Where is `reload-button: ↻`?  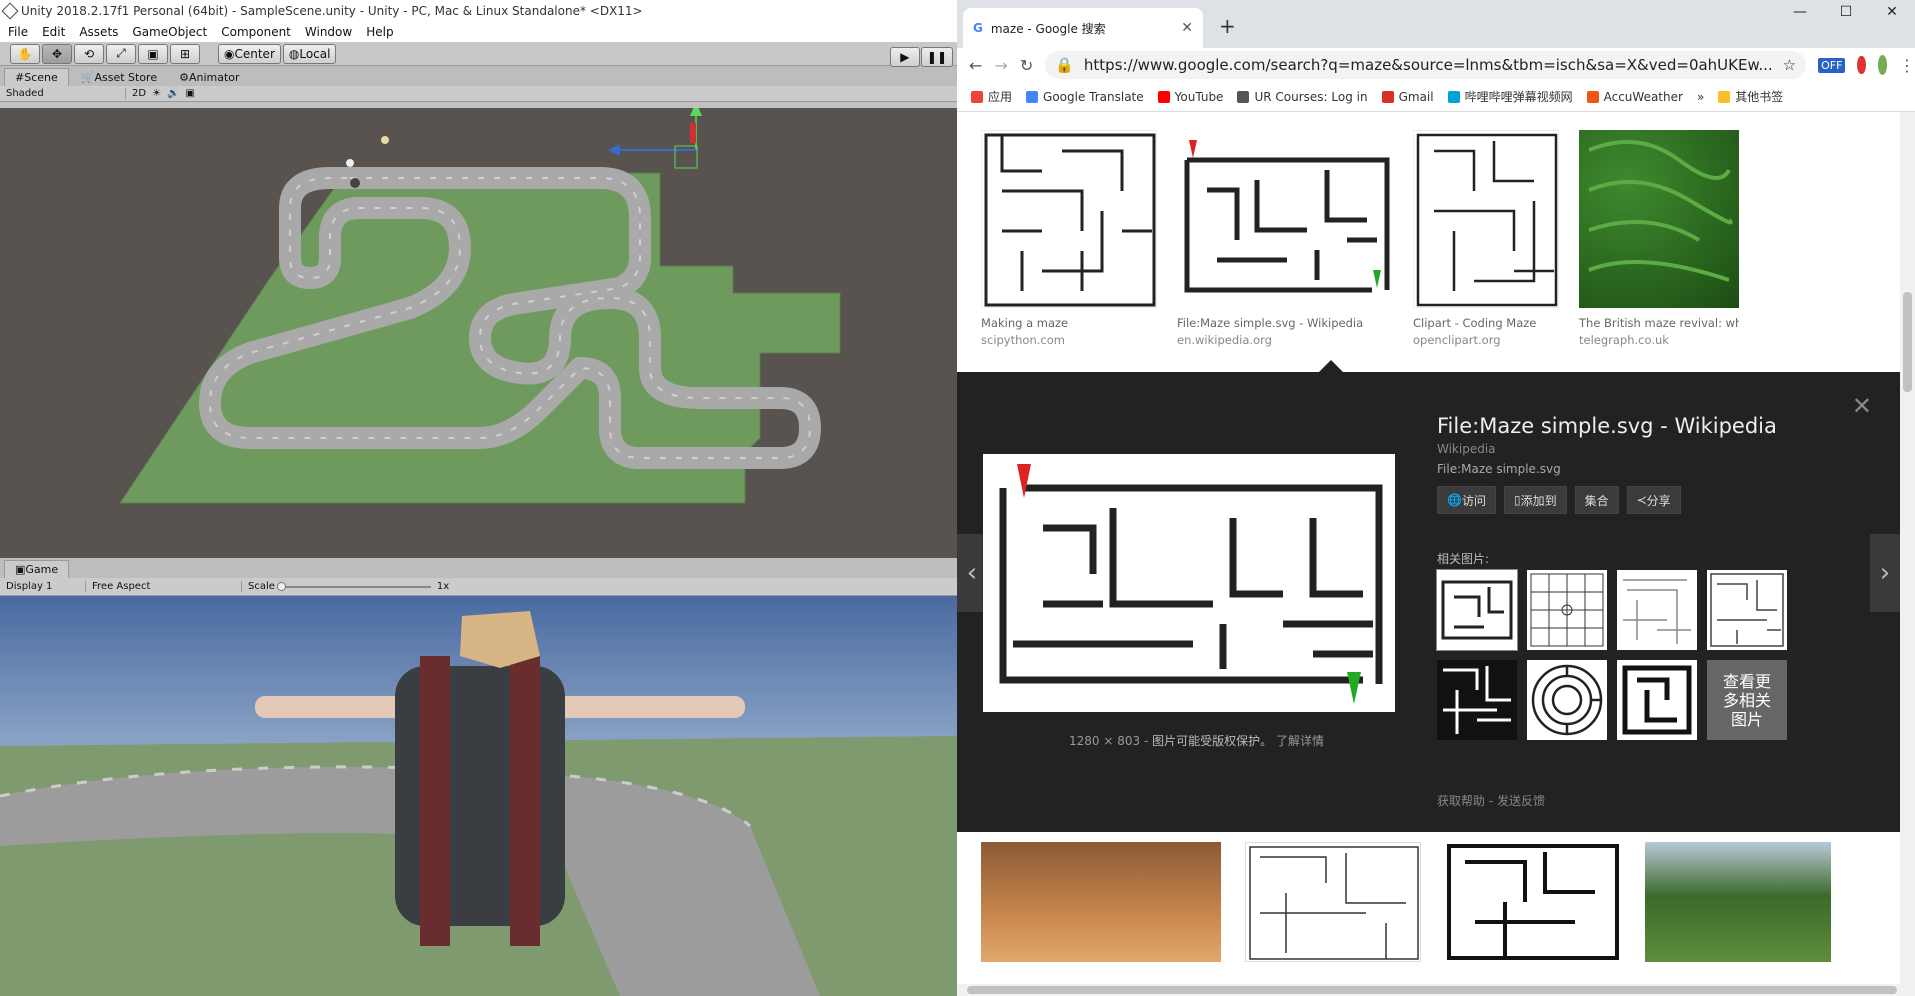
reload-button: ↻ is located at coordinates (1026, 65).